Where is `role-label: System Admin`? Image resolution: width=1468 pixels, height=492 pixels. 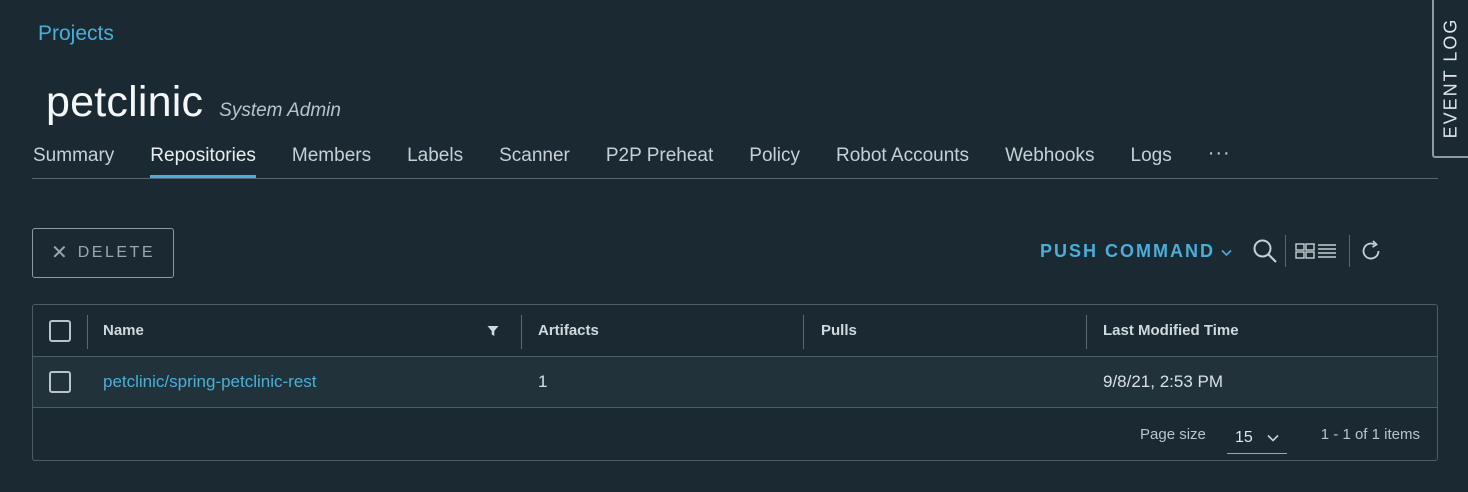
role-label: System Admin is located at coordinates (280, 110).